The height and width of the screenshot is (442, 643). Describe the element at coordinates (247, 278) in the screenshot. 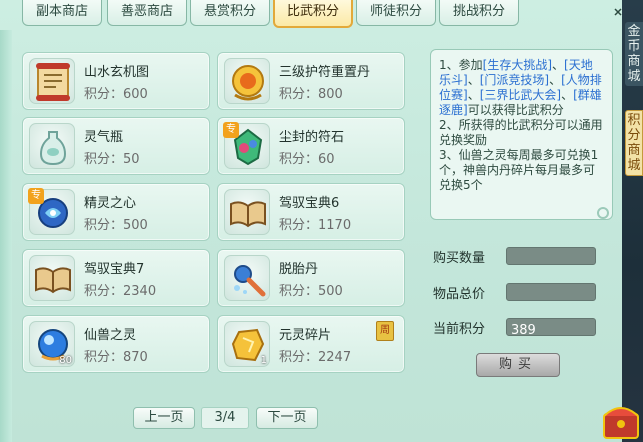

I see `elixir-icon` at that location.